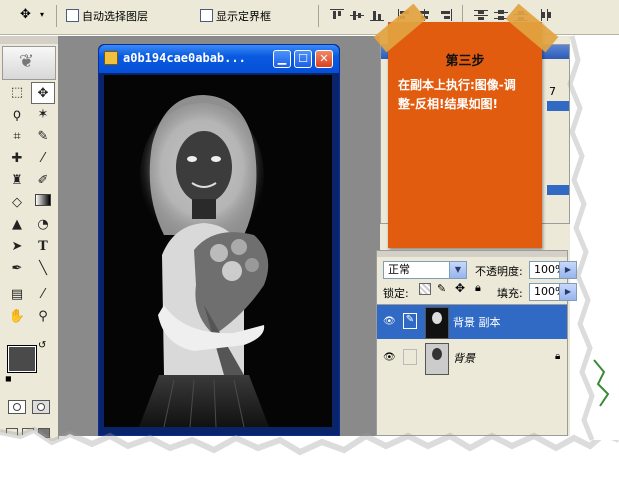 This screenshot has height=479, width=619. Describe the element at coordinates (441, 288) in the screenshot. I see `lock-image-icon: ✎` at that location.